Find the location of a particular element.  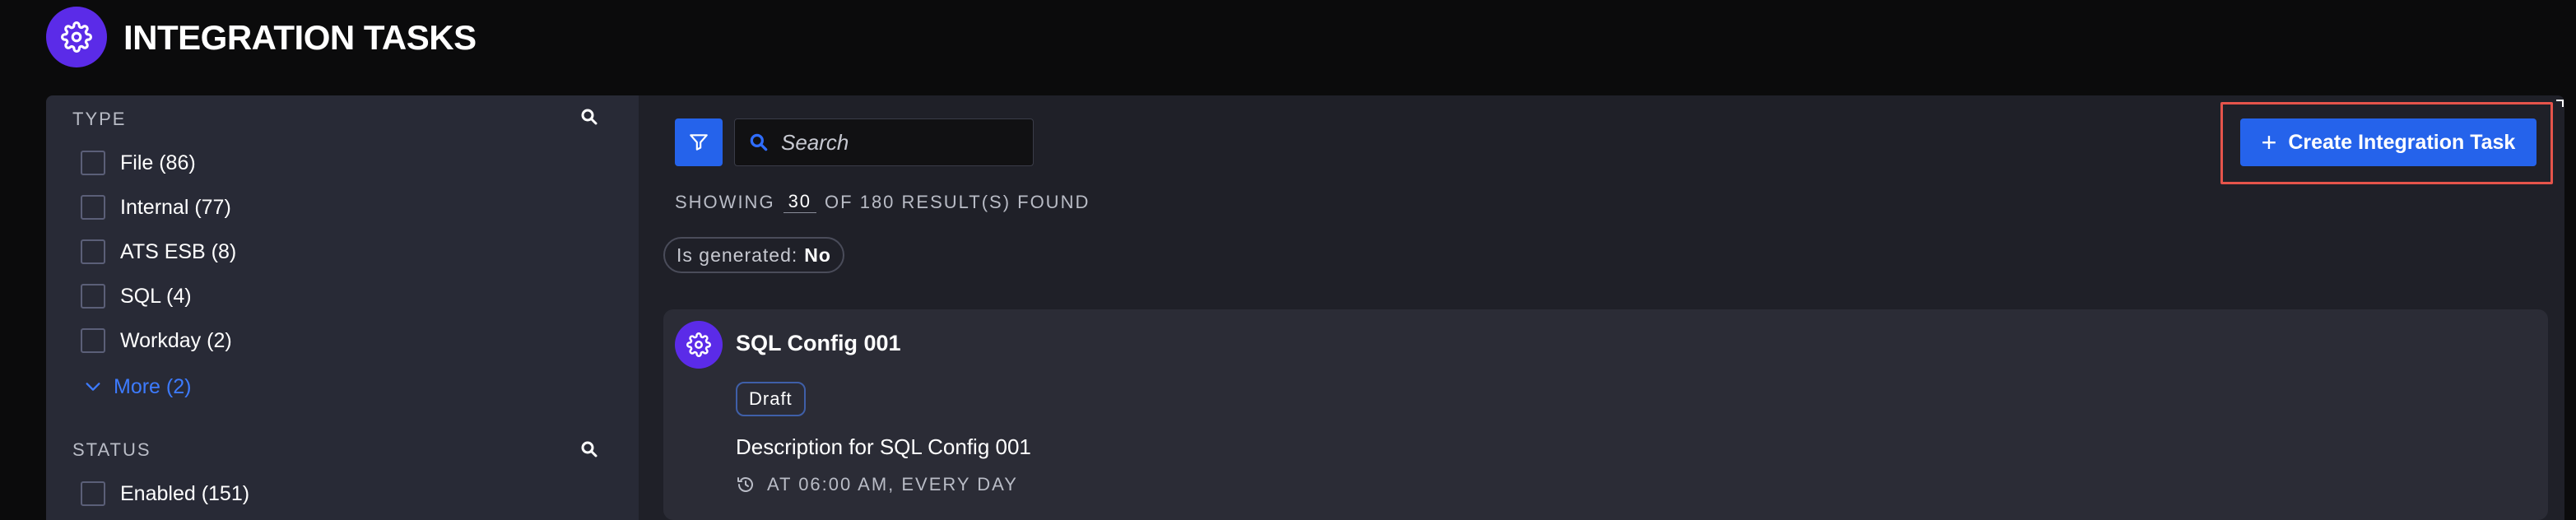

funnel-icon is located at coordinates (699, 142).